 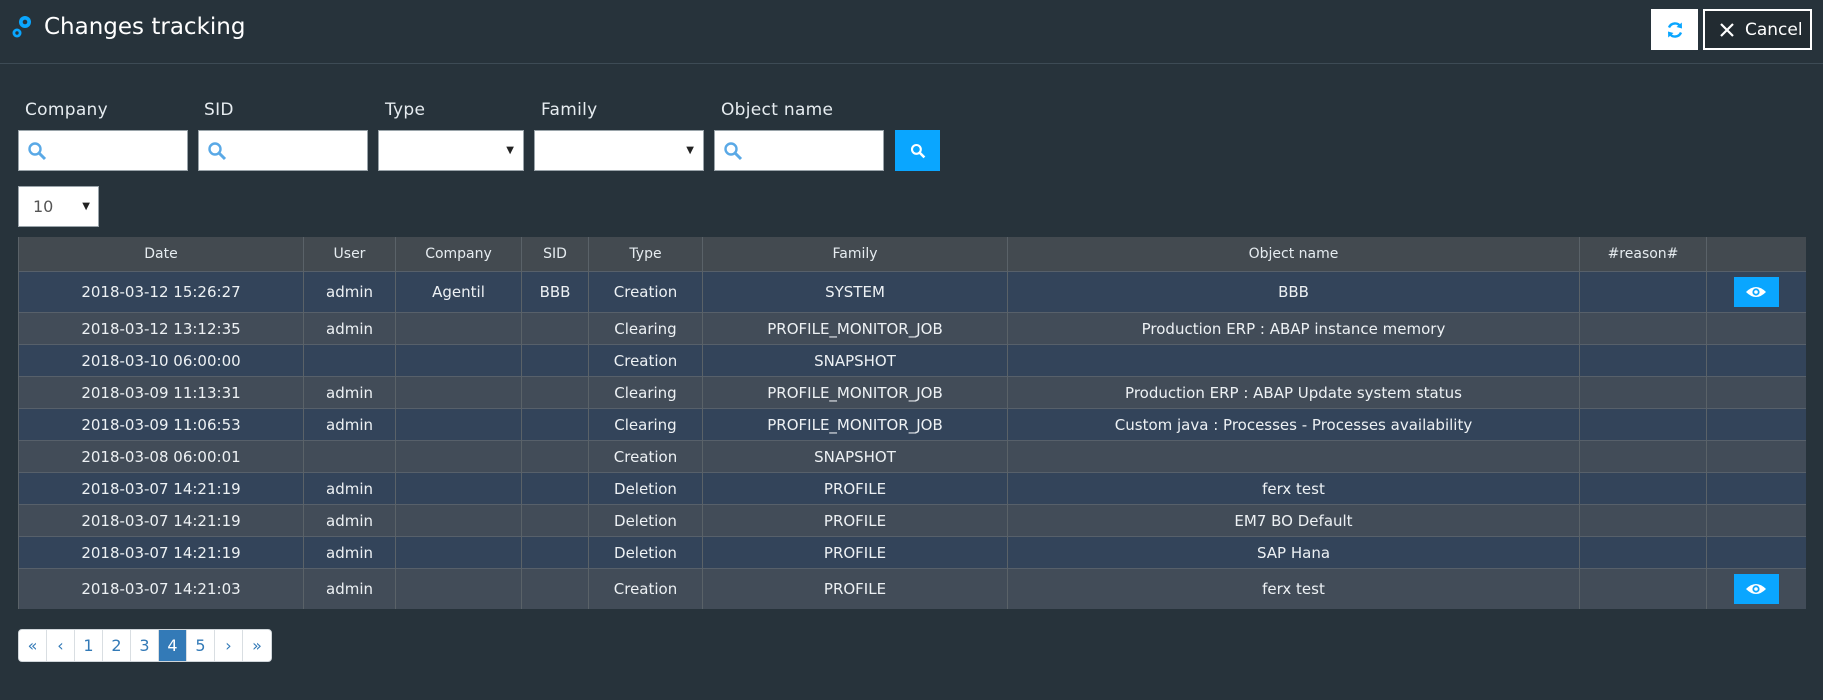 I want to click on type-filter-label: Type, so click(x=405, y=110).